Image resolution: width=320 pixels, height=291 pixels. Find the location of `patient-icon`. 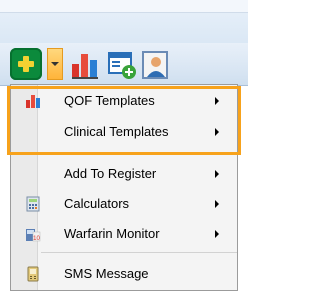

patient-icon is located at coordinates (156, 65).